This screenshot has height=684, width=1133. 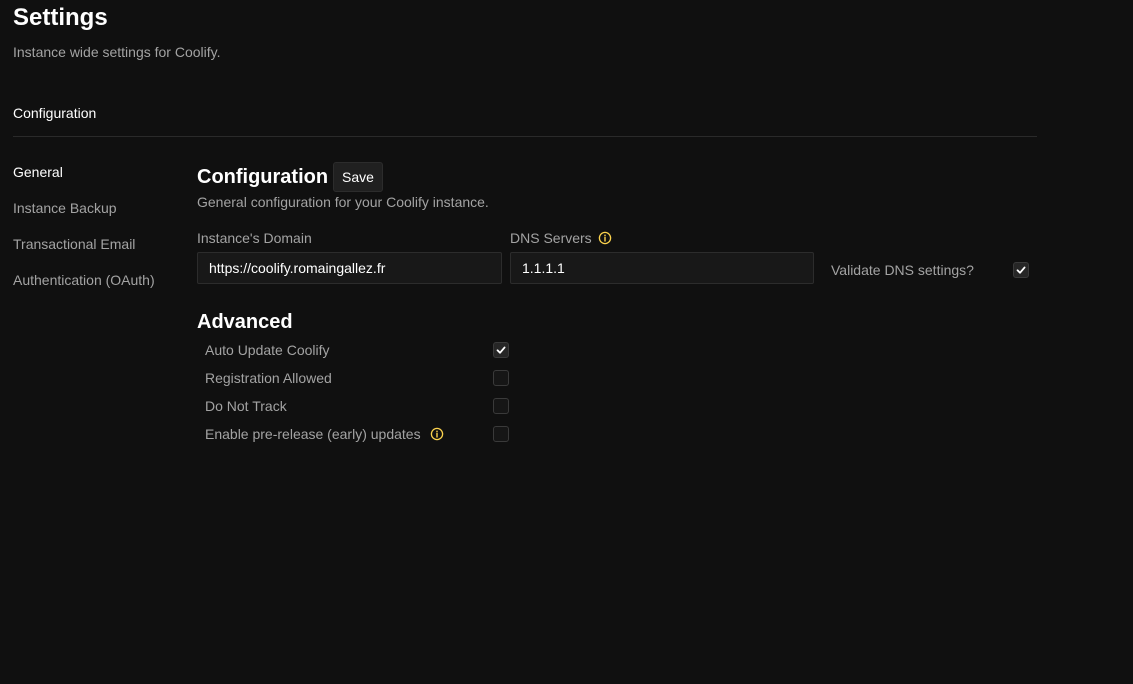 What do you see at coordinates (98, 253) in the screenshot?
I see `sidebar-item-transactional-email: Transactional Email` at bounding box center [98, 253].